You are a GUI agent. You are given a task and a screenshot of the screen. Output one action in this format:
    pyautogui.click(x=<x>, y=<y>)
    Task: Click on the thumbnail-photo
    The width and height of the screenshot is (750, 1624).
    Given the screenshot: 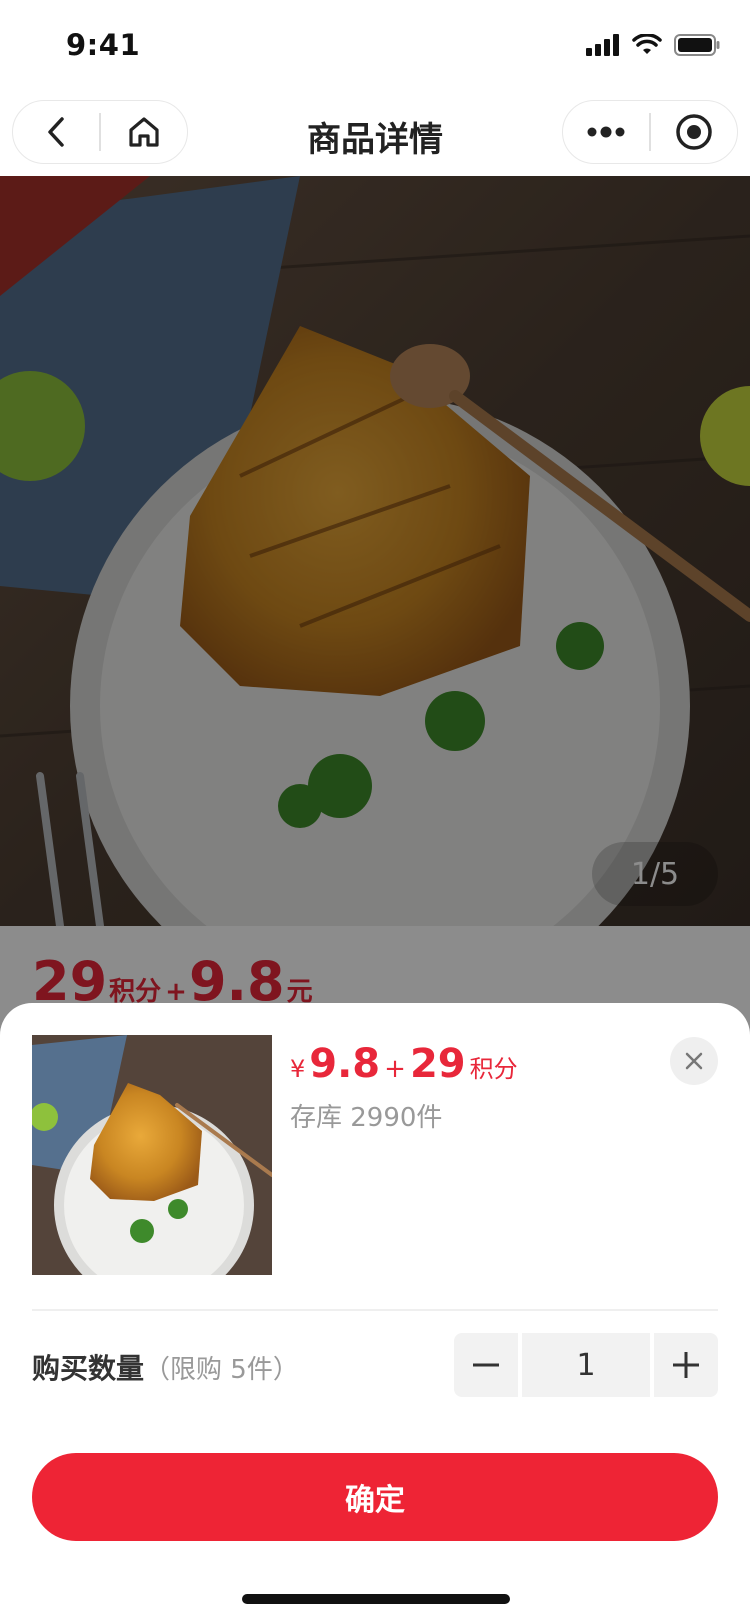 What is the action you would take?
    pyautogui.click(x=152, y=1155)
    